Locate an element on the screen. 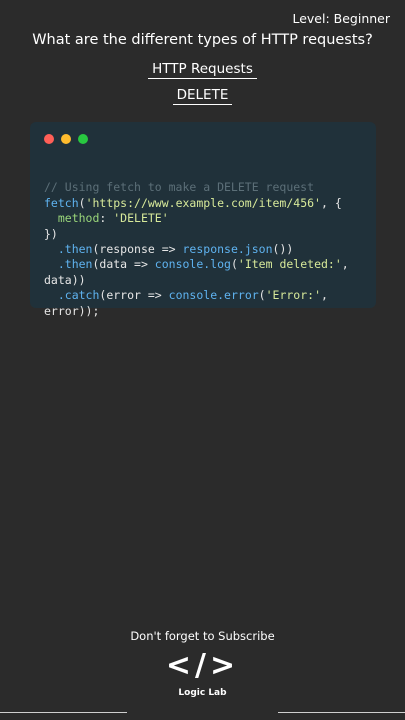 The width and height of the screenshot is (405, 720). maximize-dot-icon is located at coordinates (83, 139).